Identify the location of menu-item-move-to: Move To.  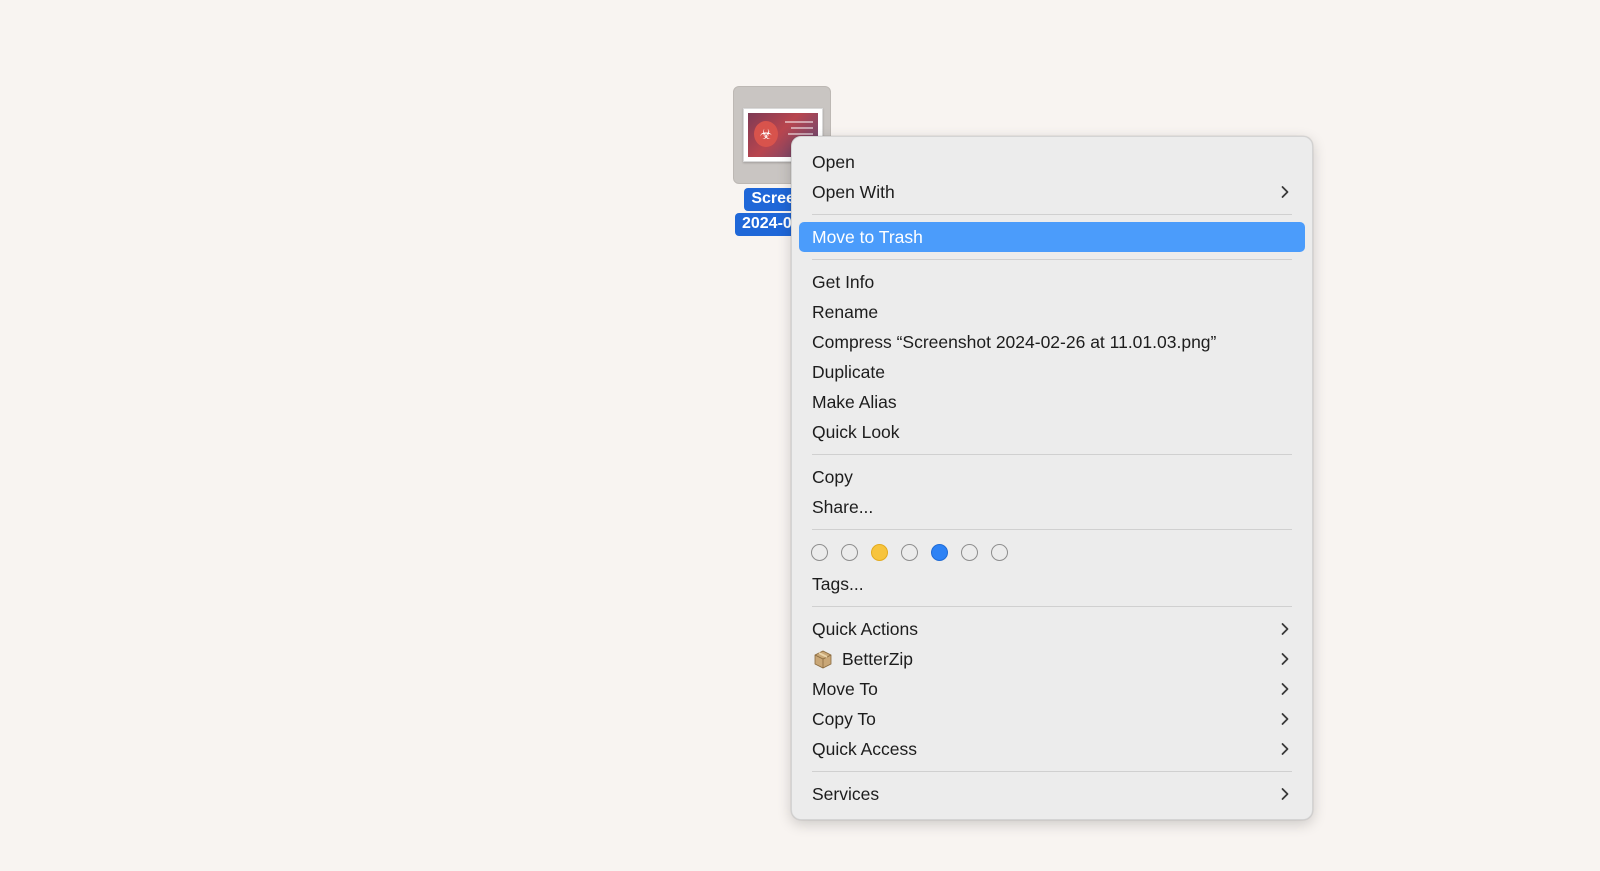
(1052, 689).